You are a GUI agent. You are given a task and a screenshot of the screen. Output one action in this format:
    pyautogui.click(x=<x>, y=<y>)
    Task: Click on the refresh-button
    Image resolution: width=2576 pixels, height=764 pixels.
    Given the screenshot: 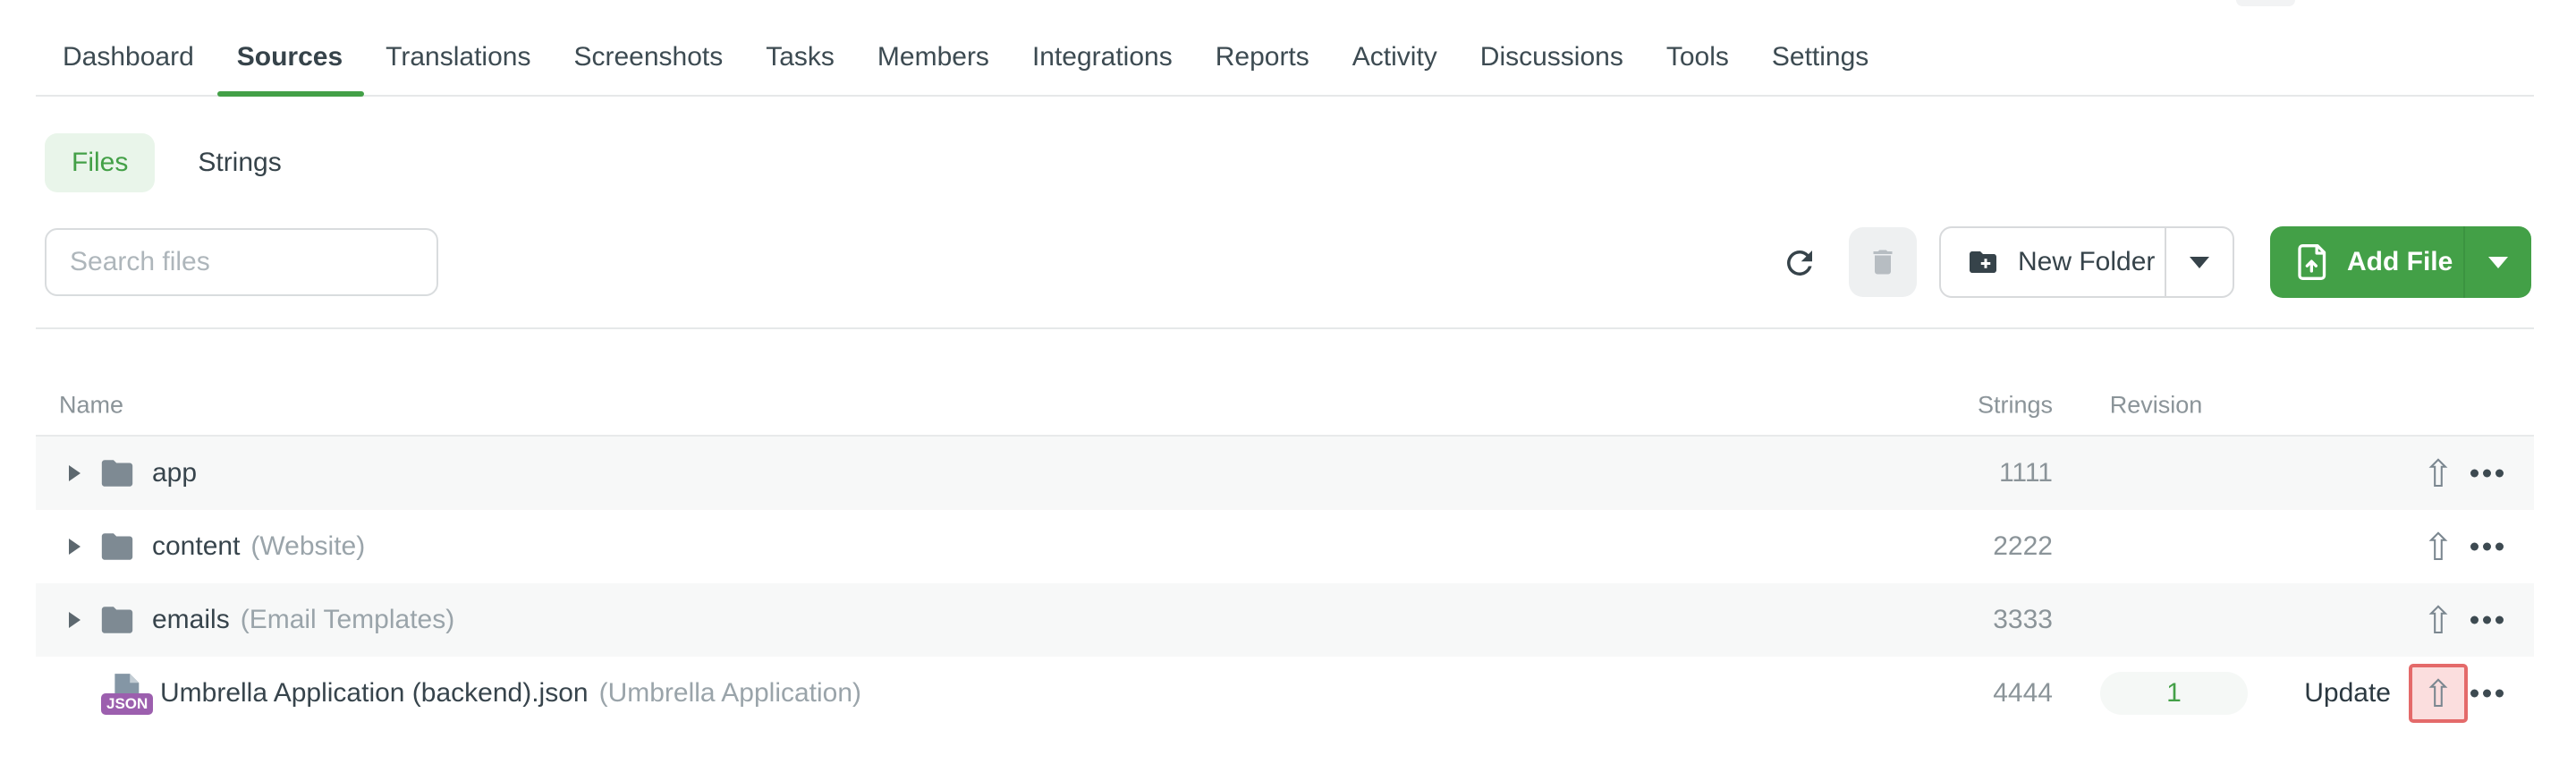 What is the action you would take?
    pyautogui.click(x=1799, y=263)
    